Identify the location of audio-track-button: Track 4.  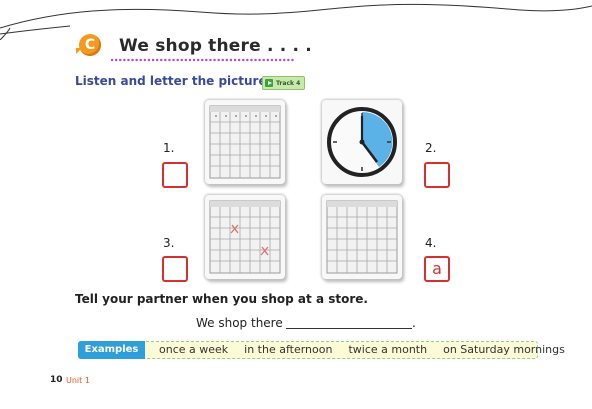
(284, 83).